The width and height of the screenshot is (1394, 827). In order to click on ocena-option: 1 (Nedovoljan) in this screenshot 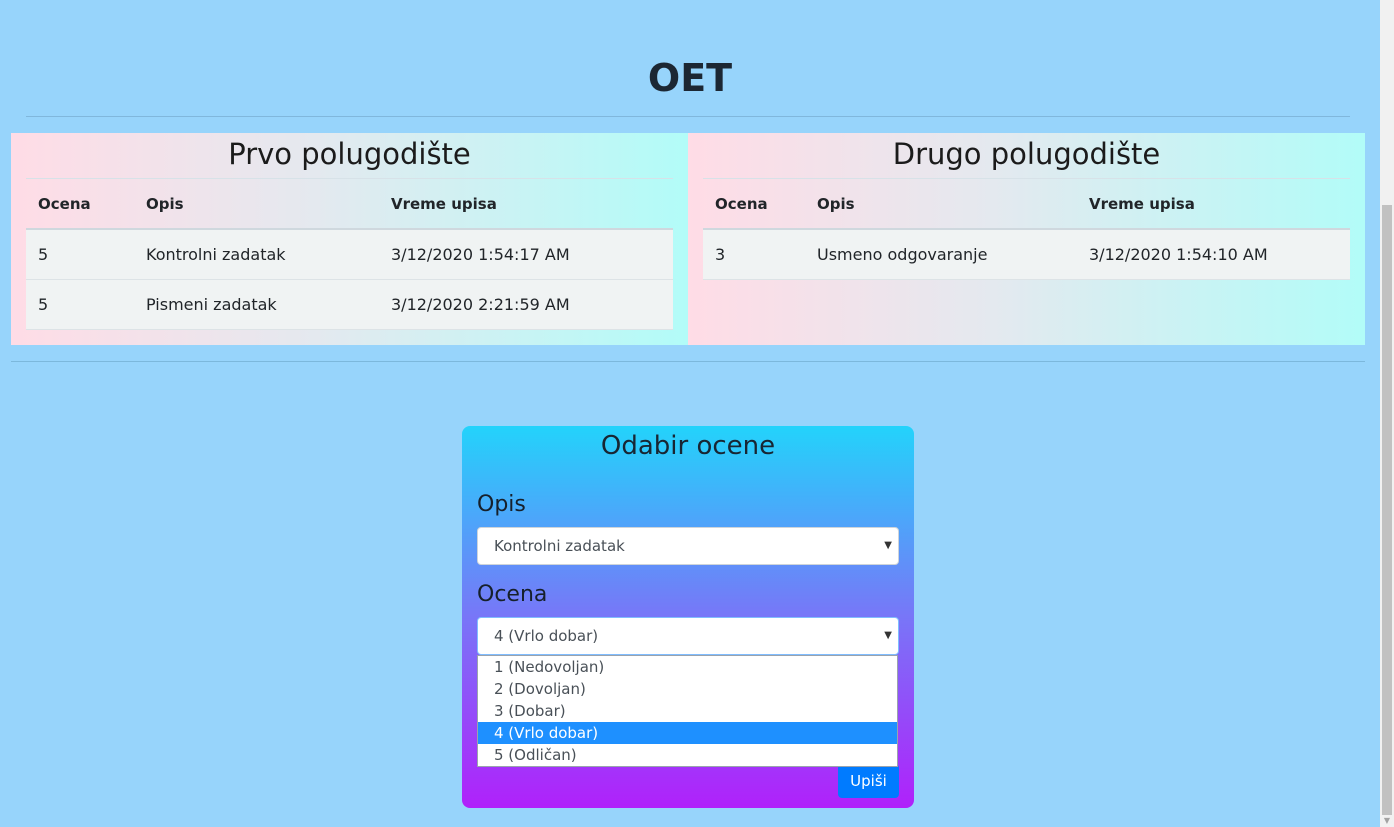, I will do `click(687, 667)`.